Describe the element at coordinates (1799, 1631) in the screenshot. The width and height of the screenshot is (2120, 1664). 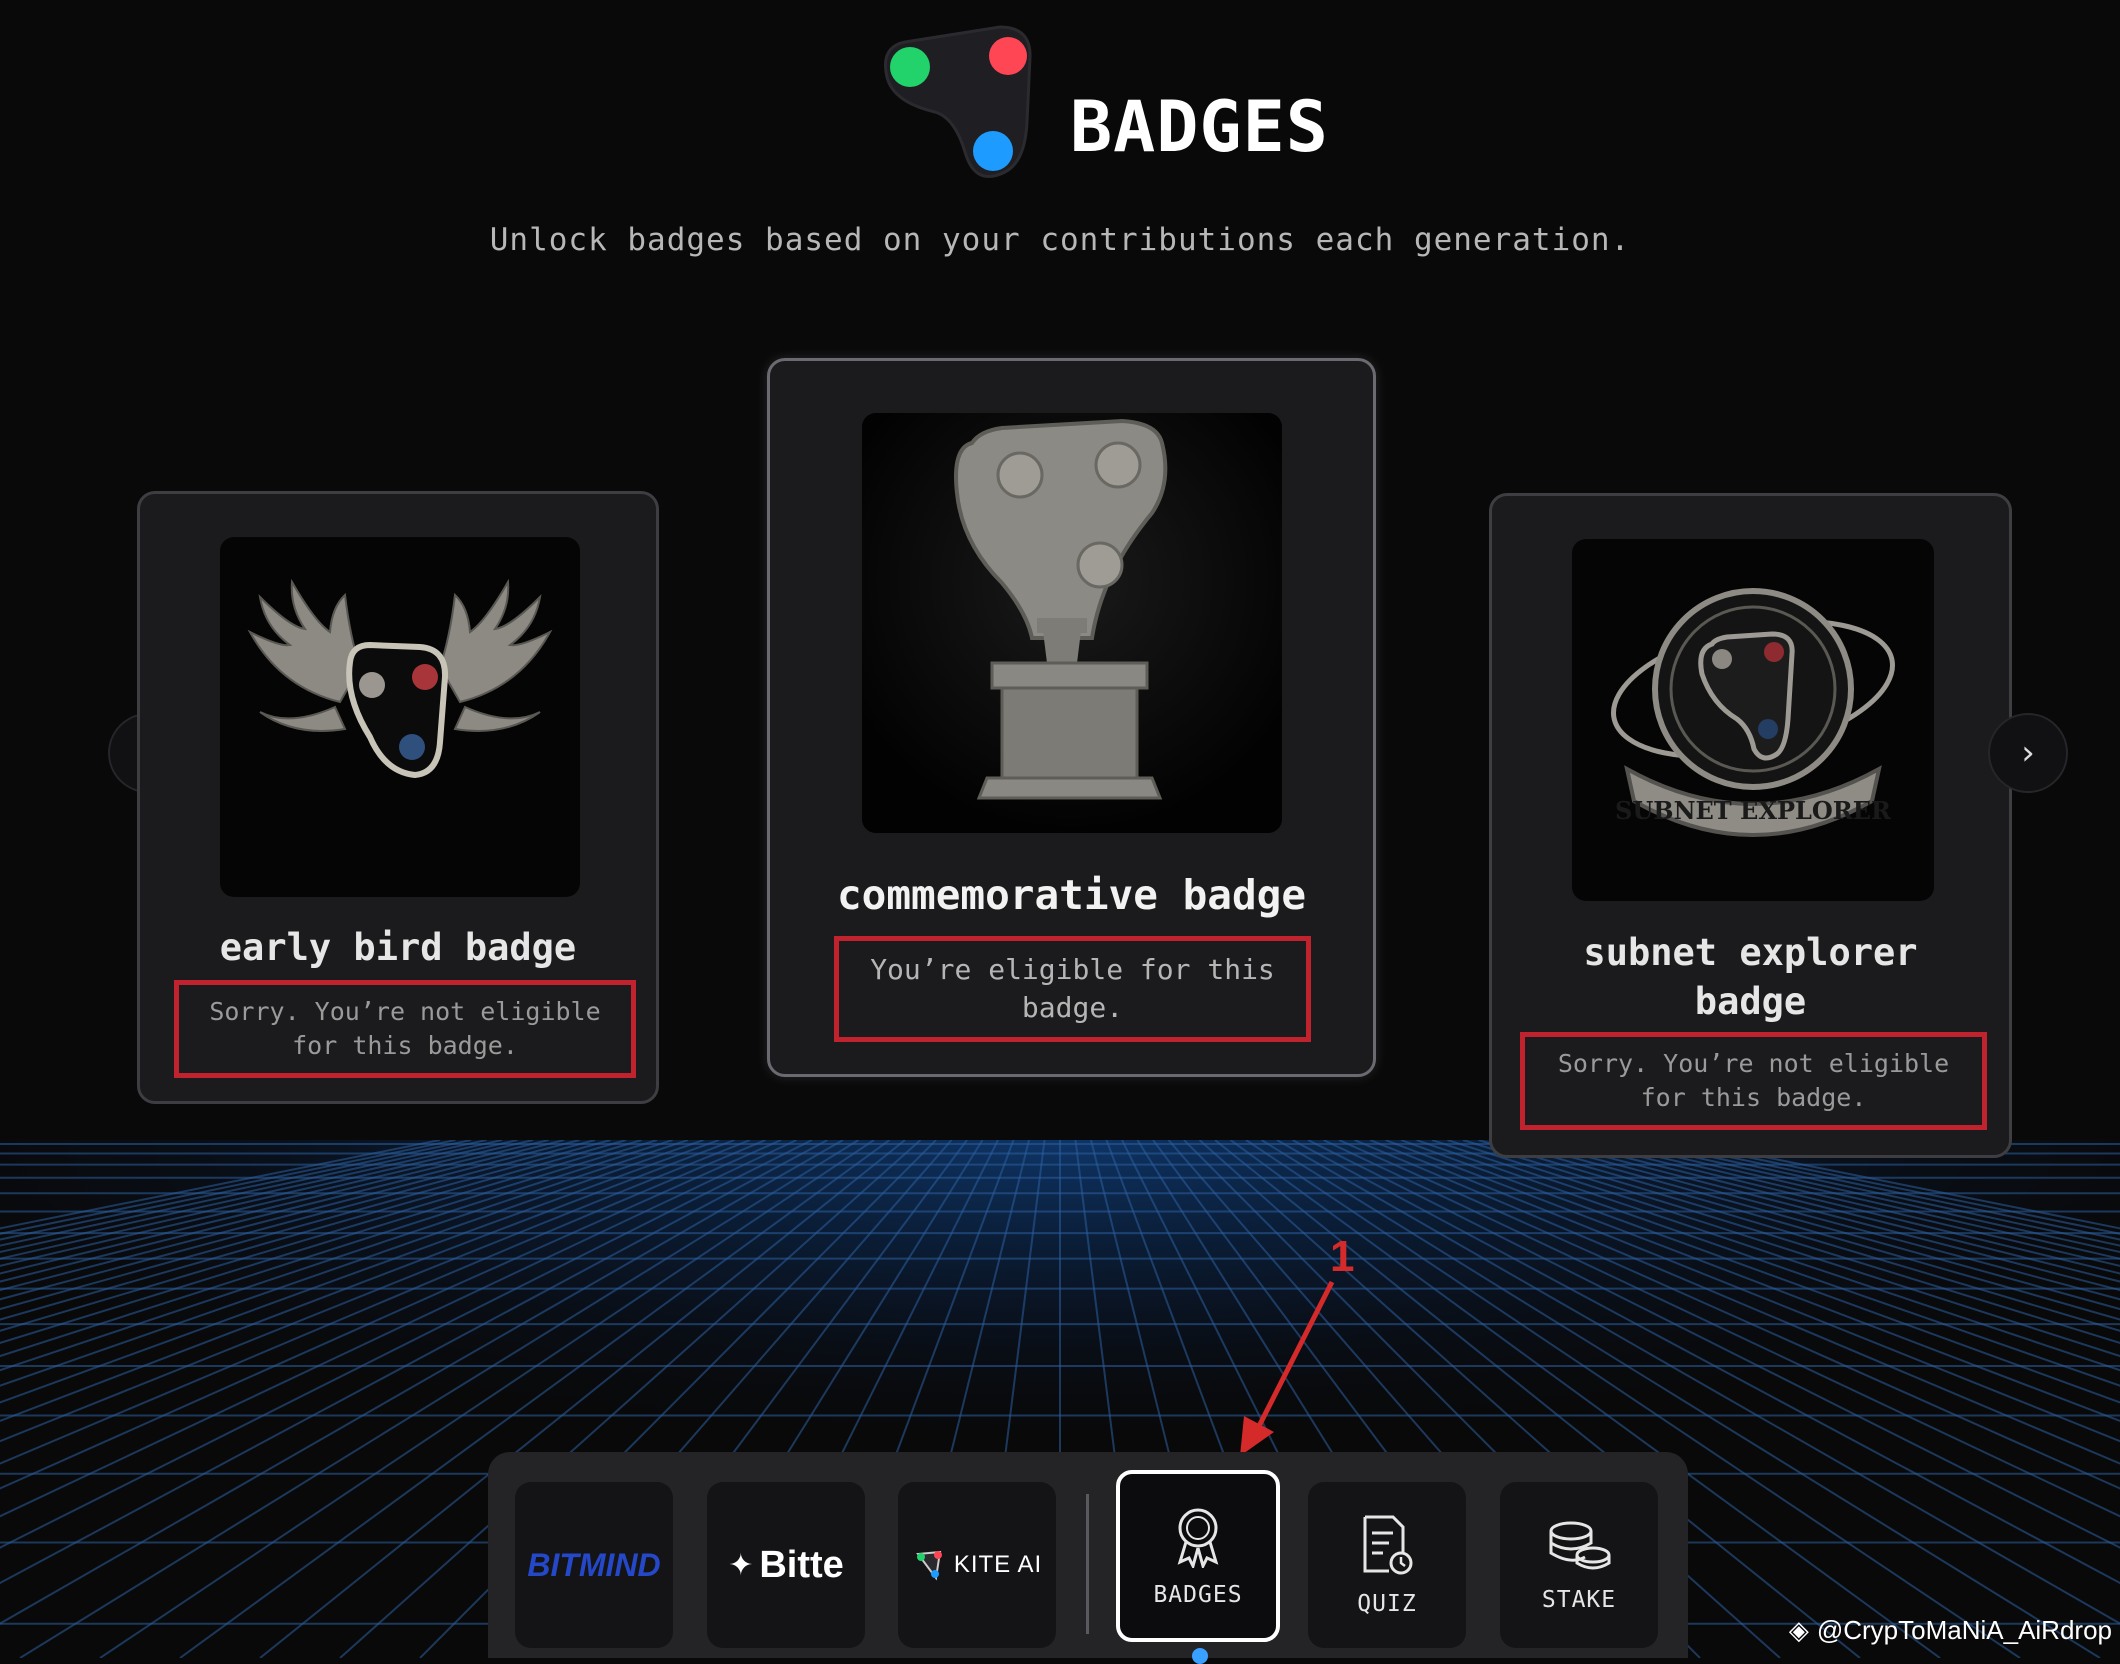
I see `diamond-logo-icon: ◈` at that location.